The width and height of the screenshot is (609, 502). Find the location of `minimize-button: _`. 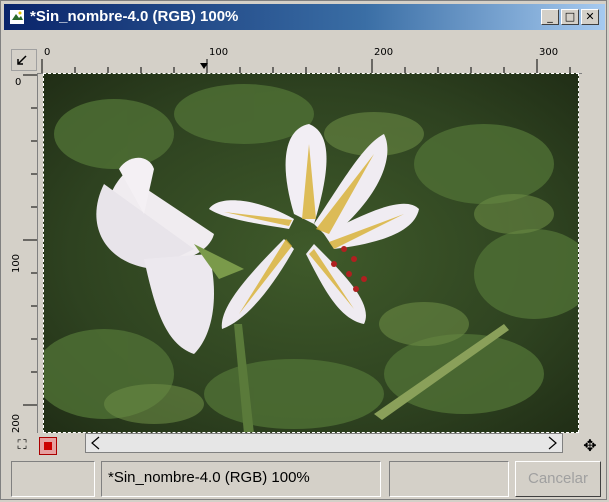

minimize-button: _ is located at coordinates (550, 17).